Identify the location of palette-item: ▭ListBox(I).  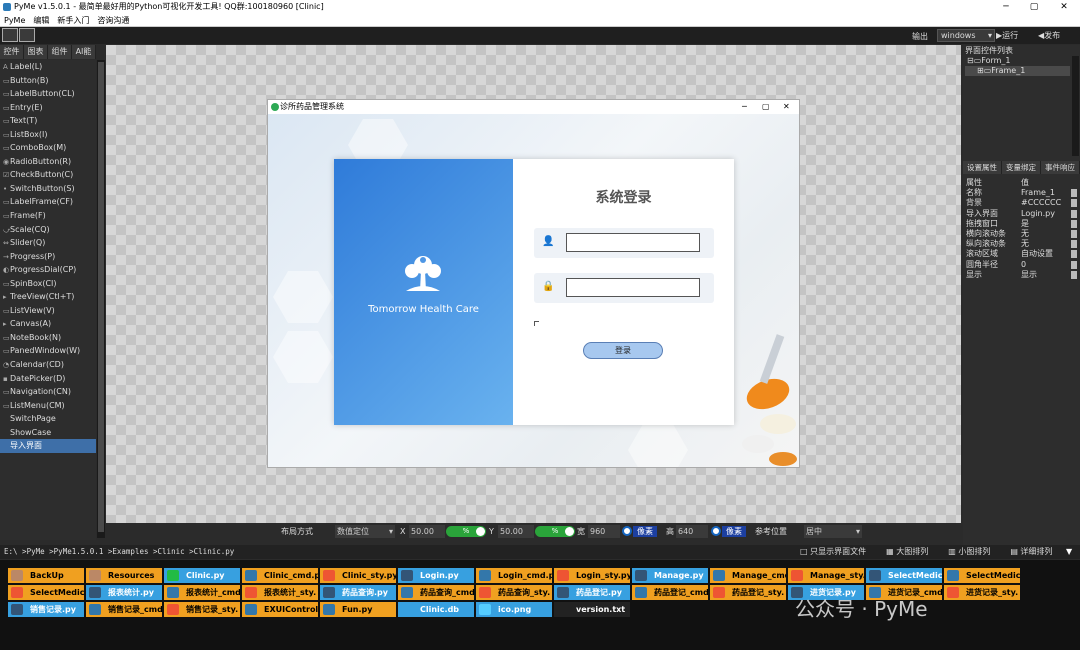
(48, 135).